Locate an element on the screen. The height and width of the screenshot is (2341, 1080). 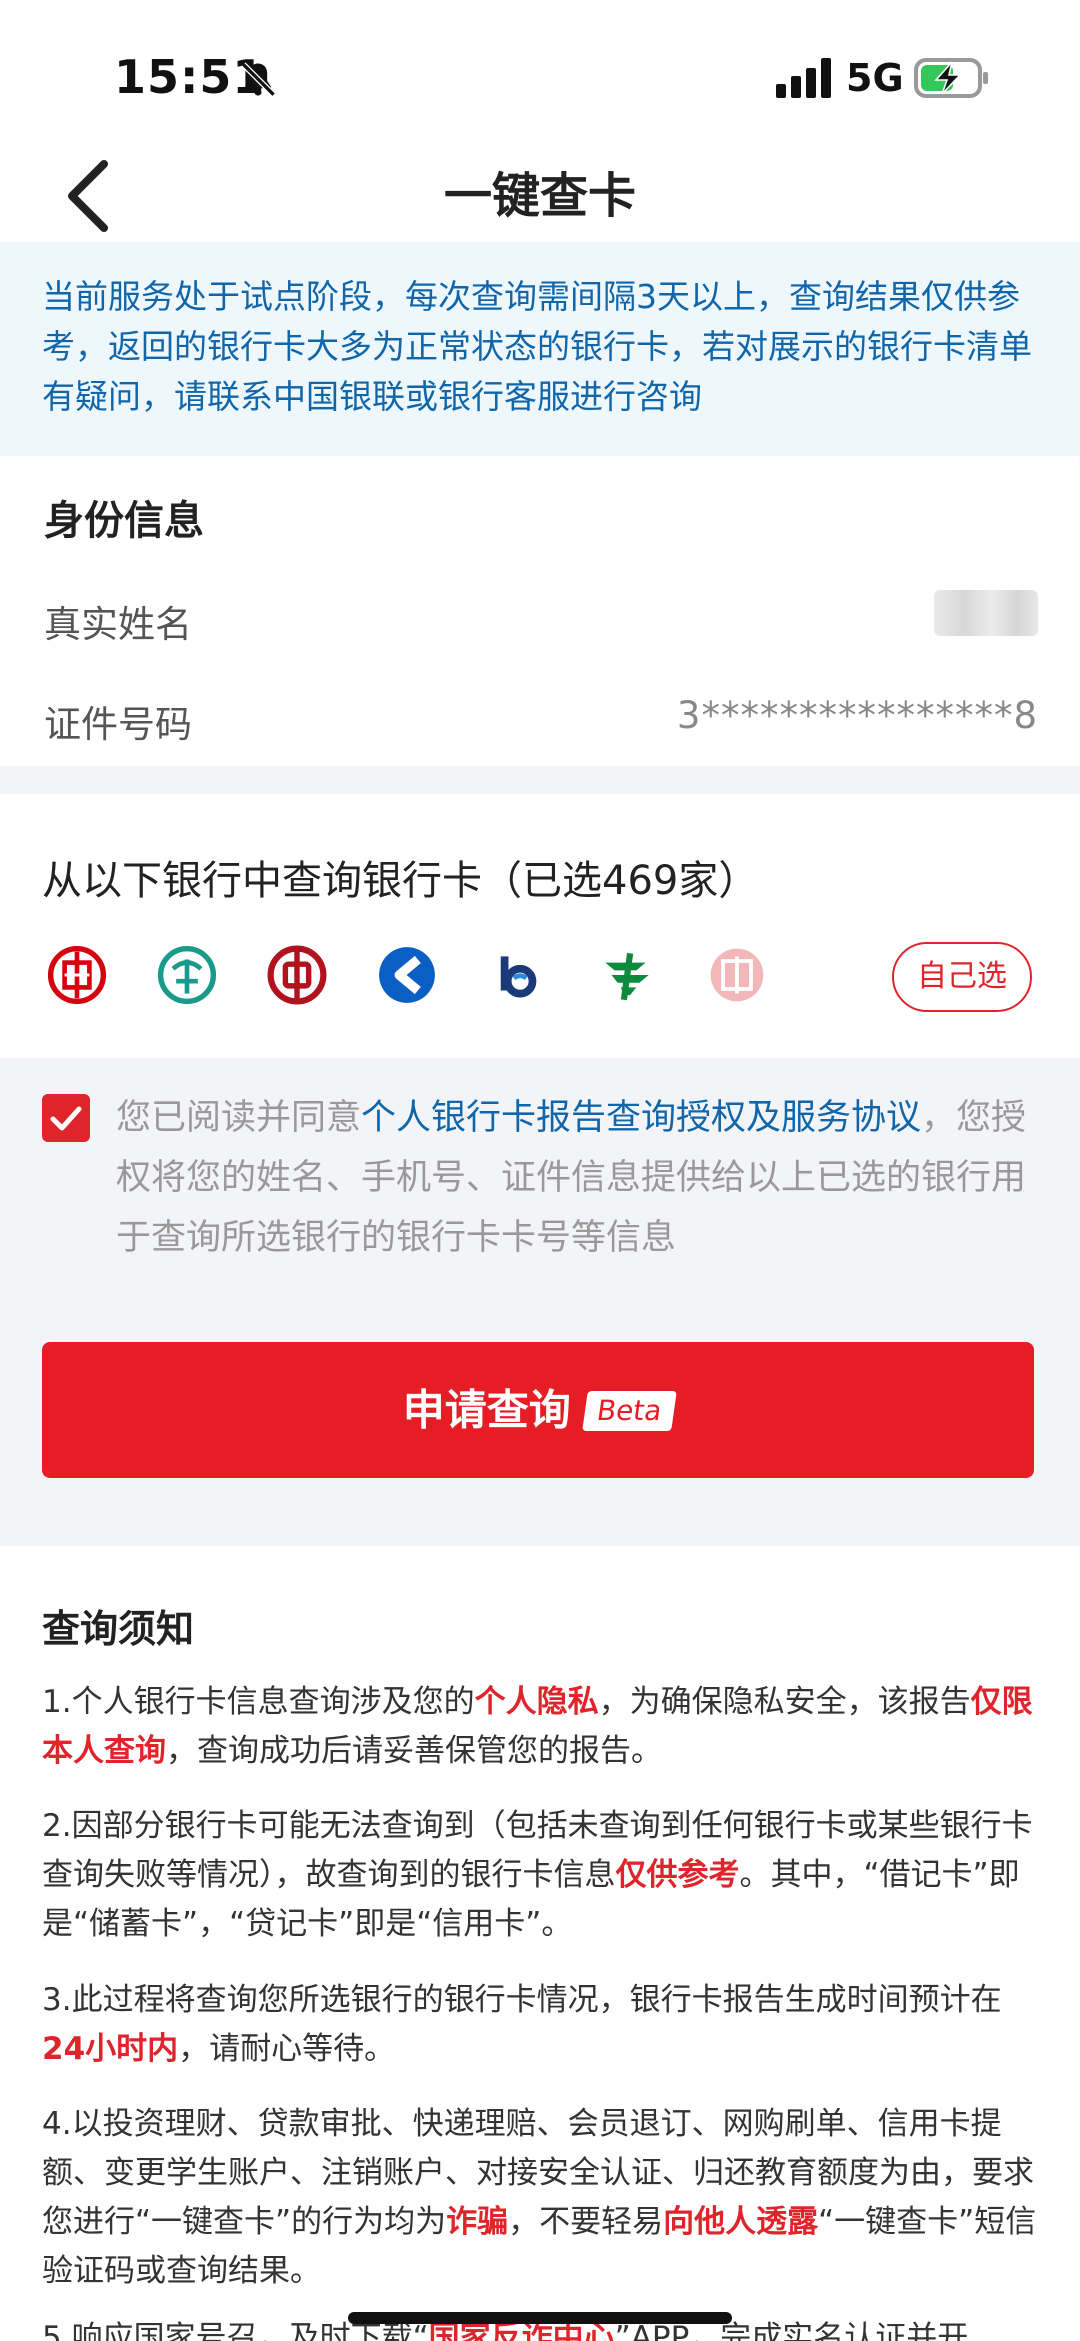
identity-heading: 身份信息 is located at coordinates (124, 521).